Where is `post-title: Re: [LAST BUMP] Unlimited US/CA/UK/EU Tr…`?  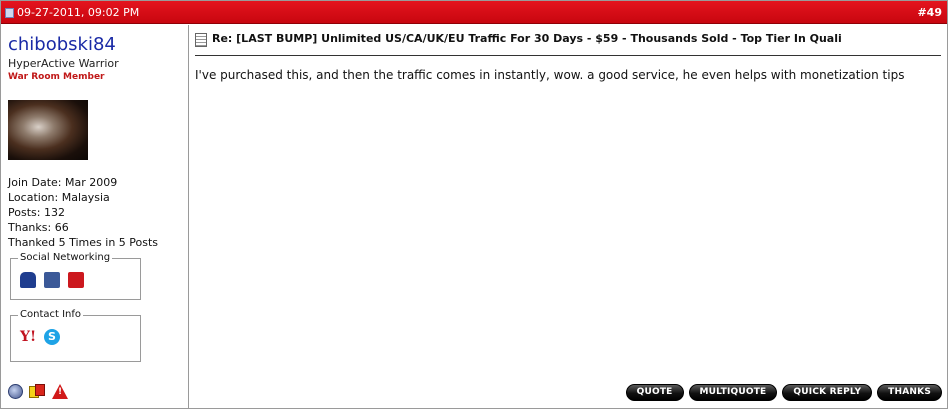 post-title: Re: [LAST BUMP] Unlimited US/CA/UK/EU Tr… is located at coordinates (568, 44).